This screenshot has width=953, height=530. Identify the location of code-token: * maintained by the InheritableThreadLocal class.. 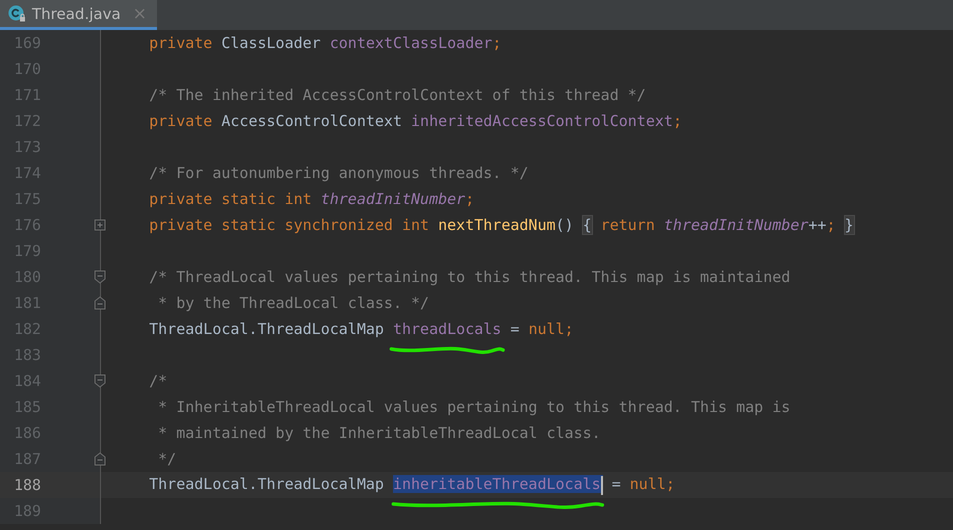
(379, 433).